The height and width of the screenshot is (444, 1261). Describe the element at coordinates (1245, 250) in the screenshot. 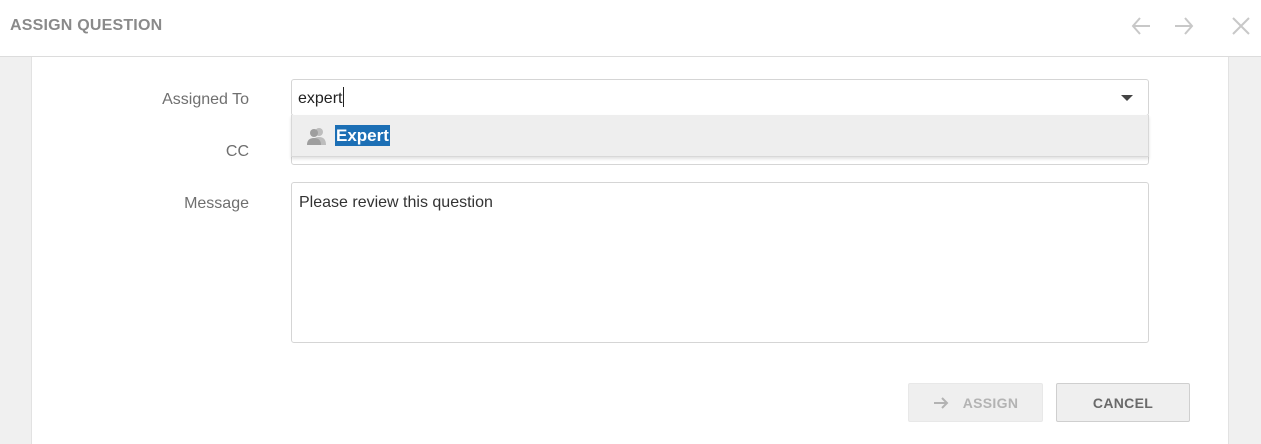

I see `scroll-gutter` at that location.